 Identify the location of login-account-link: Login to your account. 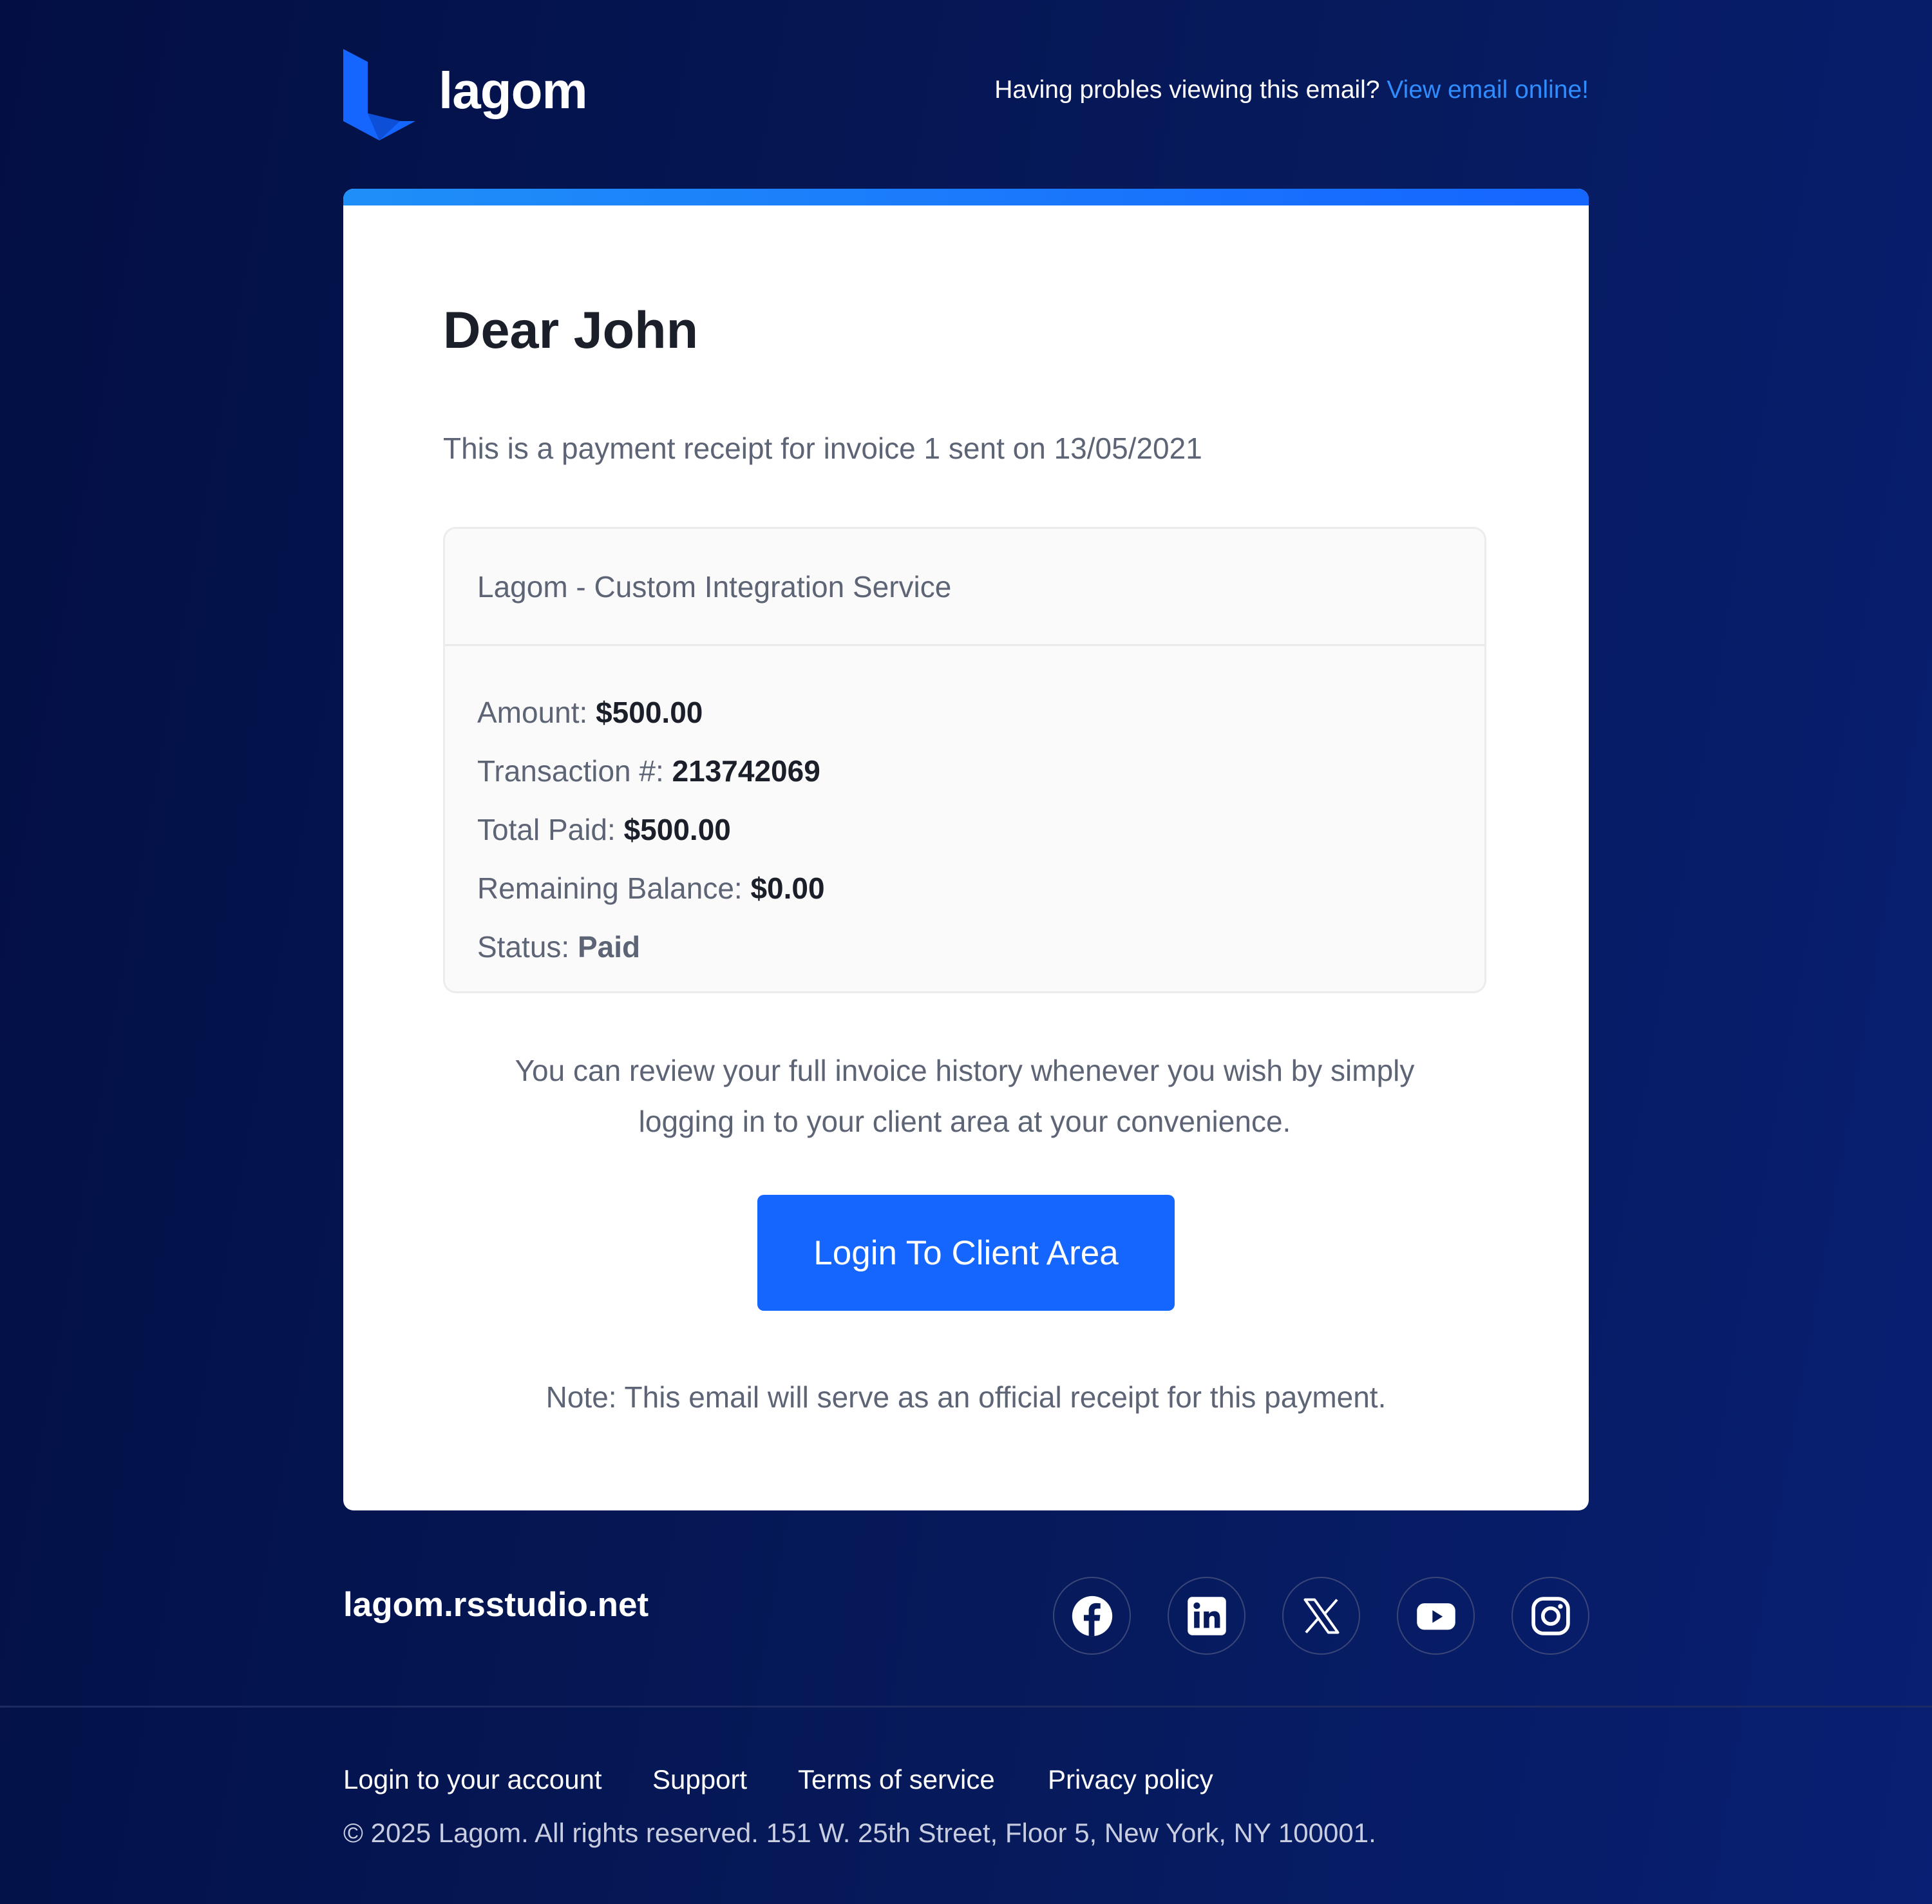
(473, 1780).